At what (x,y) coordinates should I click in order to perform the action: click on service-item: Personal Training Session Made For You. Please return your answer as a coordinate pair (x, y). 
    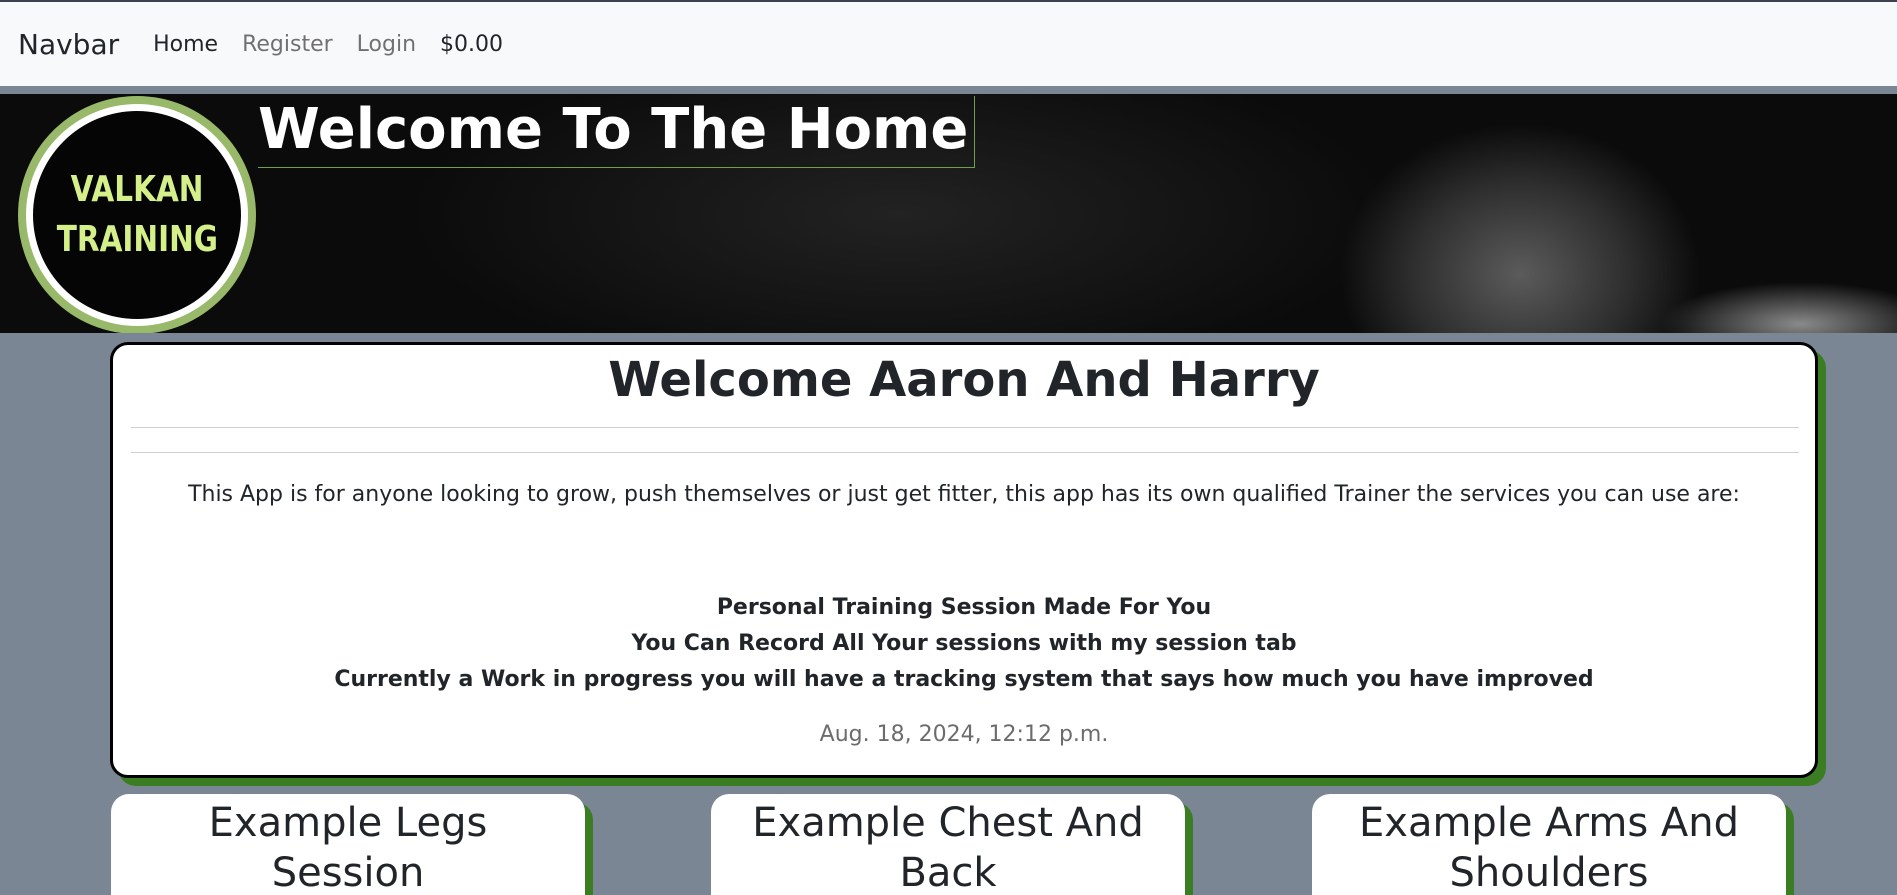
    Looking at the image, I should click on (964, 607).